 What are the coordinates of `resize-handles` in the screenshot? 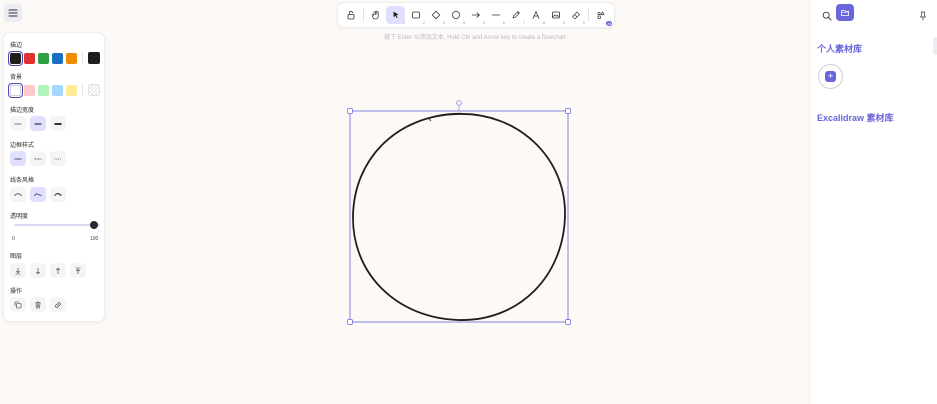 It's located at (459, 216).